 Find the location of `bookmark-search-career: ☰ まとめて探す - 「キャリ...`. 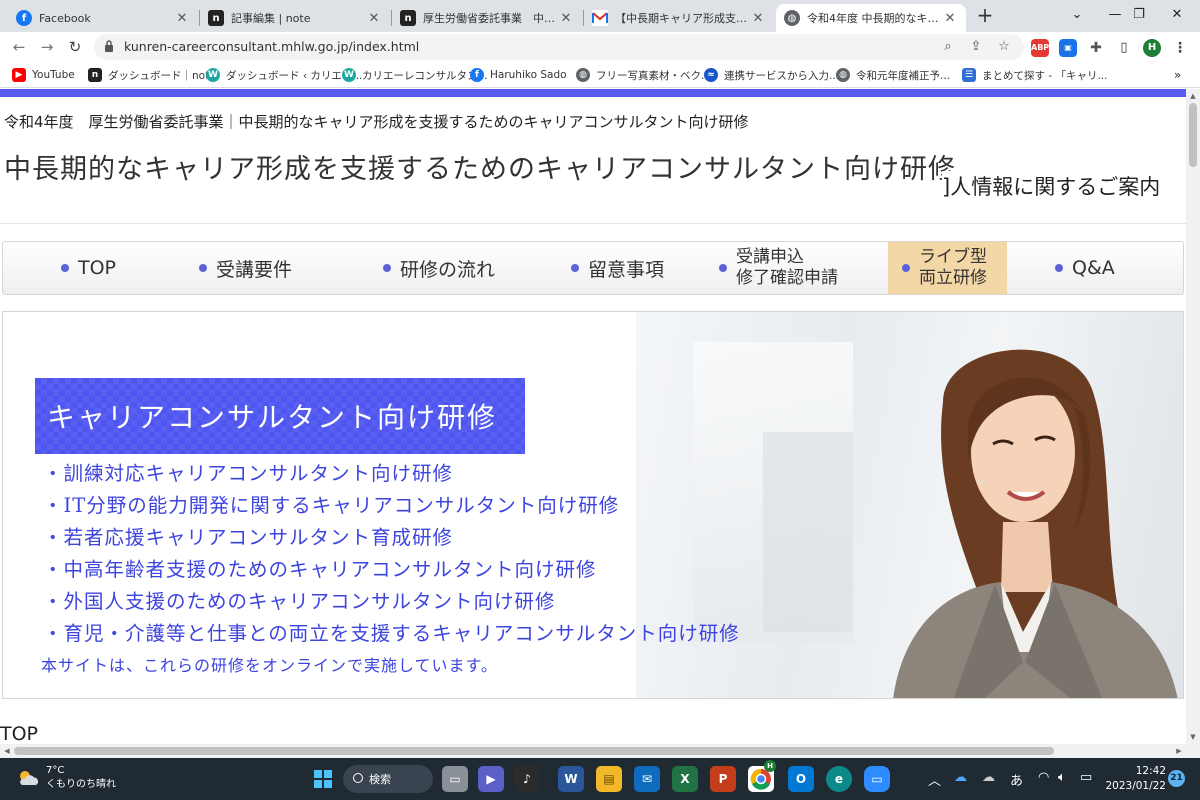

bookmark-search-career: ☰ まとめて探す - 「キャリ... is located at coordinates (1034, 75).